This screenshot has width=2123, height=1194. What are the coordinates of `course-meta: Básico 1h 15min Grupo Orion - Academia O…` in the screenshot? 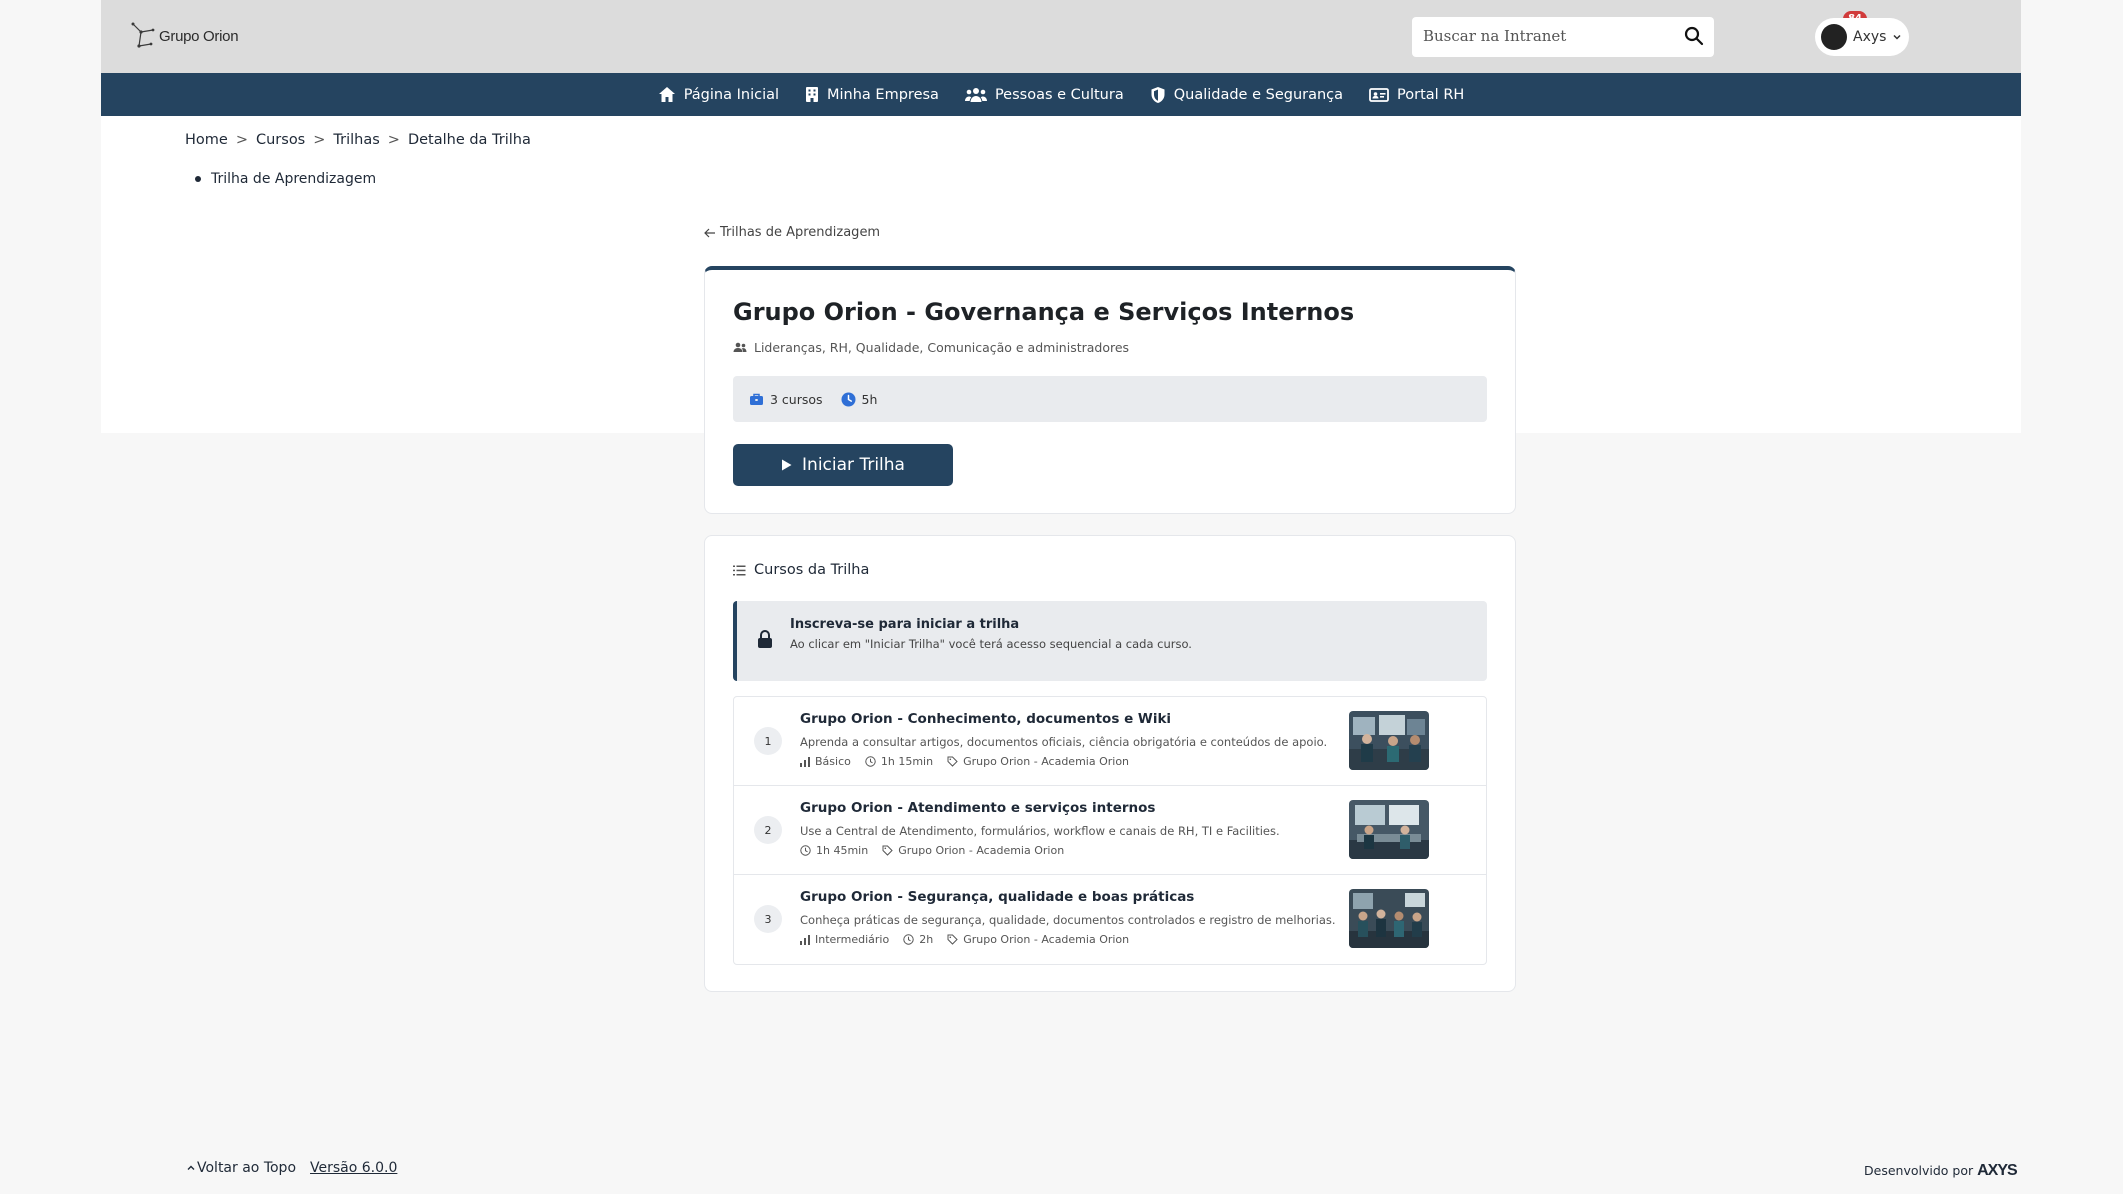 It's located at (964, 761).